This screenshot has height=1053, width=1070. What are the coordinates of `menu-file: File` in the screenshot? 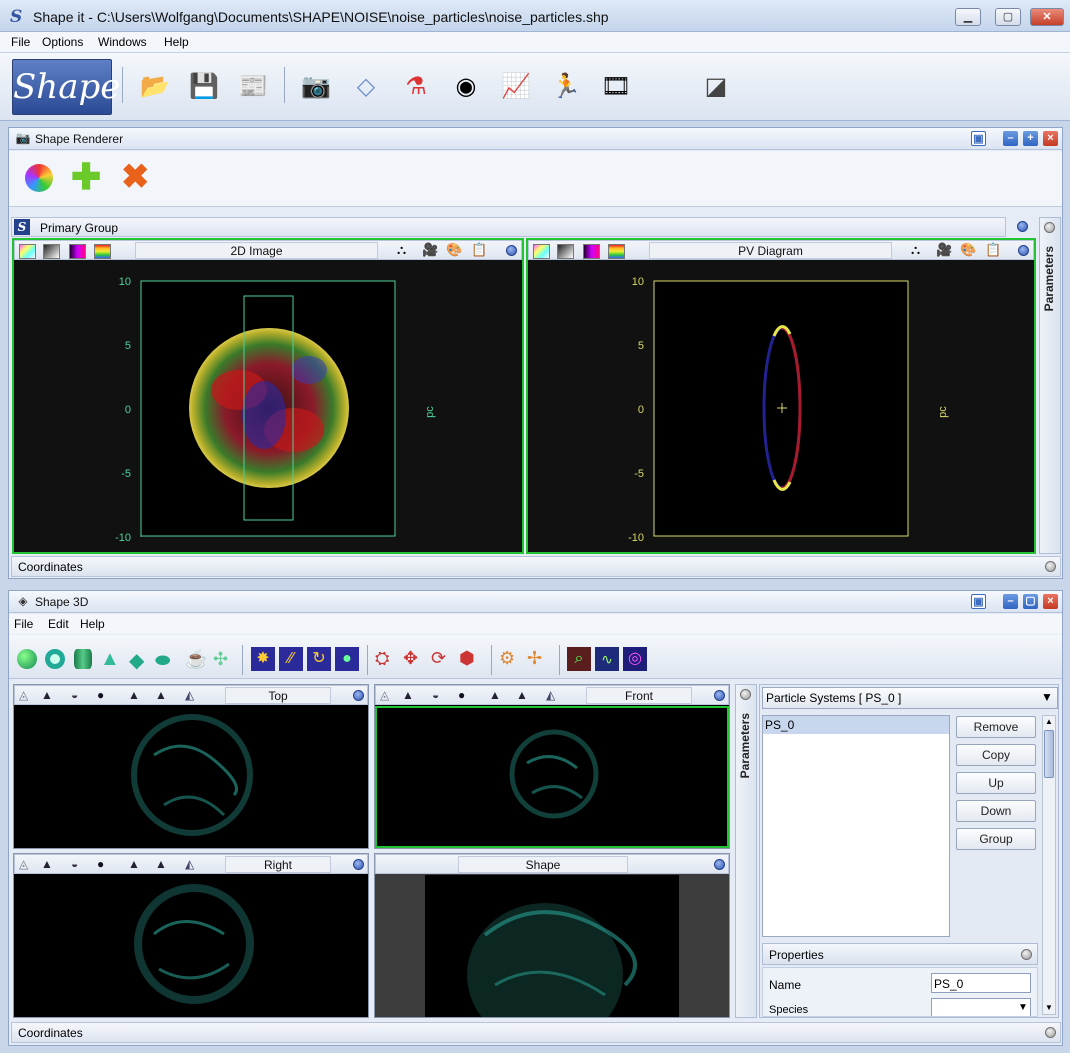 It's located at (20, 42).